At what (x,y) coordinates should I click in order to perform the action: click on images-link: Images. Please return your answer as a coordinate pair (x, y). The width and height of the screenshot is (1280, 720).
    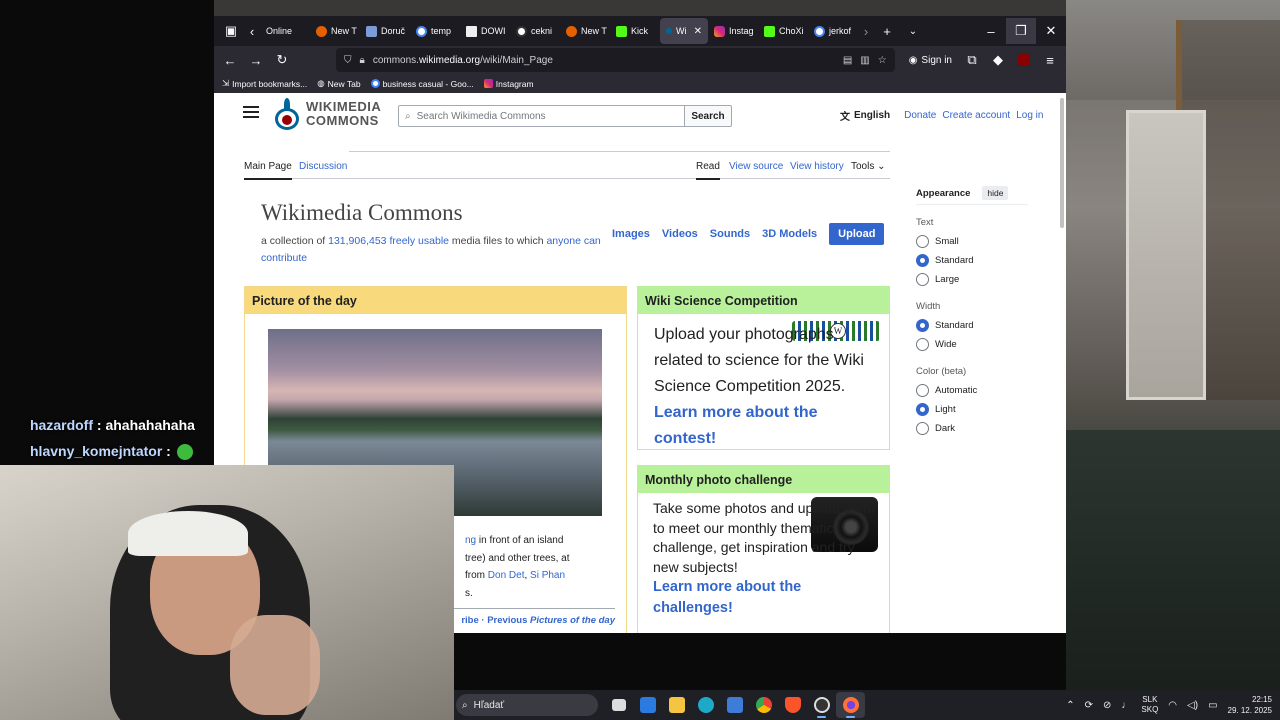
    Looking at the image, I should click on (631, 234).